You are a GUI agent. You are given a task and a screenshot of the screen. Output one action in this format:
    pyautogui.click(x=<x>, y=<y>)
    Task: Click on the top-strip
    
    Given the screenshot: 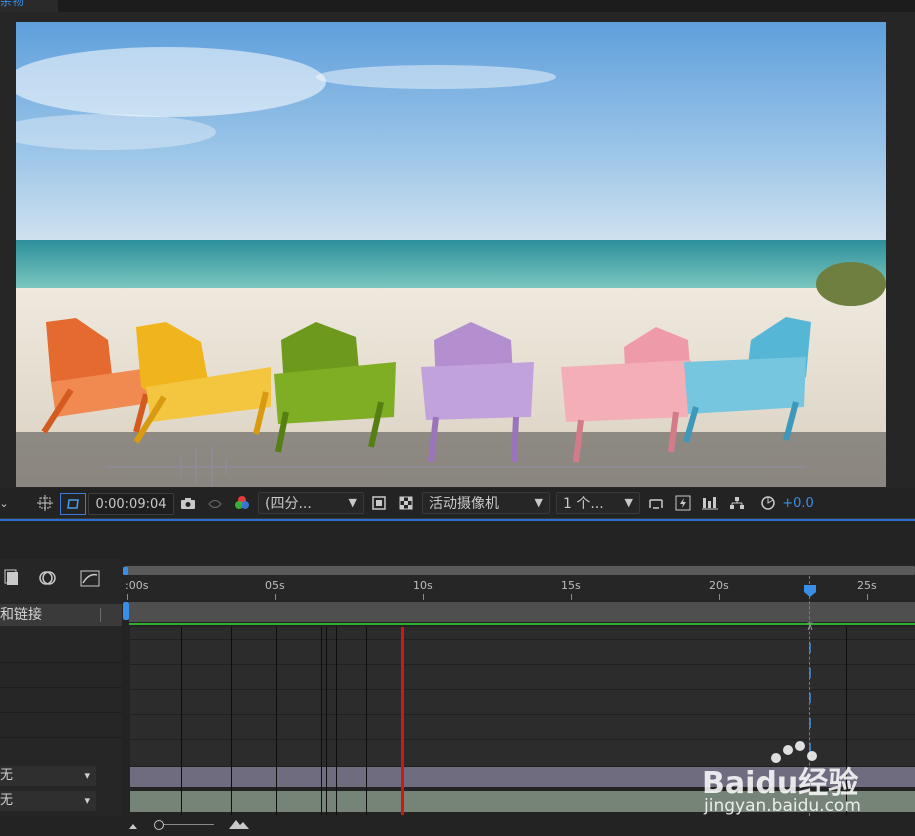 What is the action you would take?
    pyautogui.click(x=457, y=6)
    